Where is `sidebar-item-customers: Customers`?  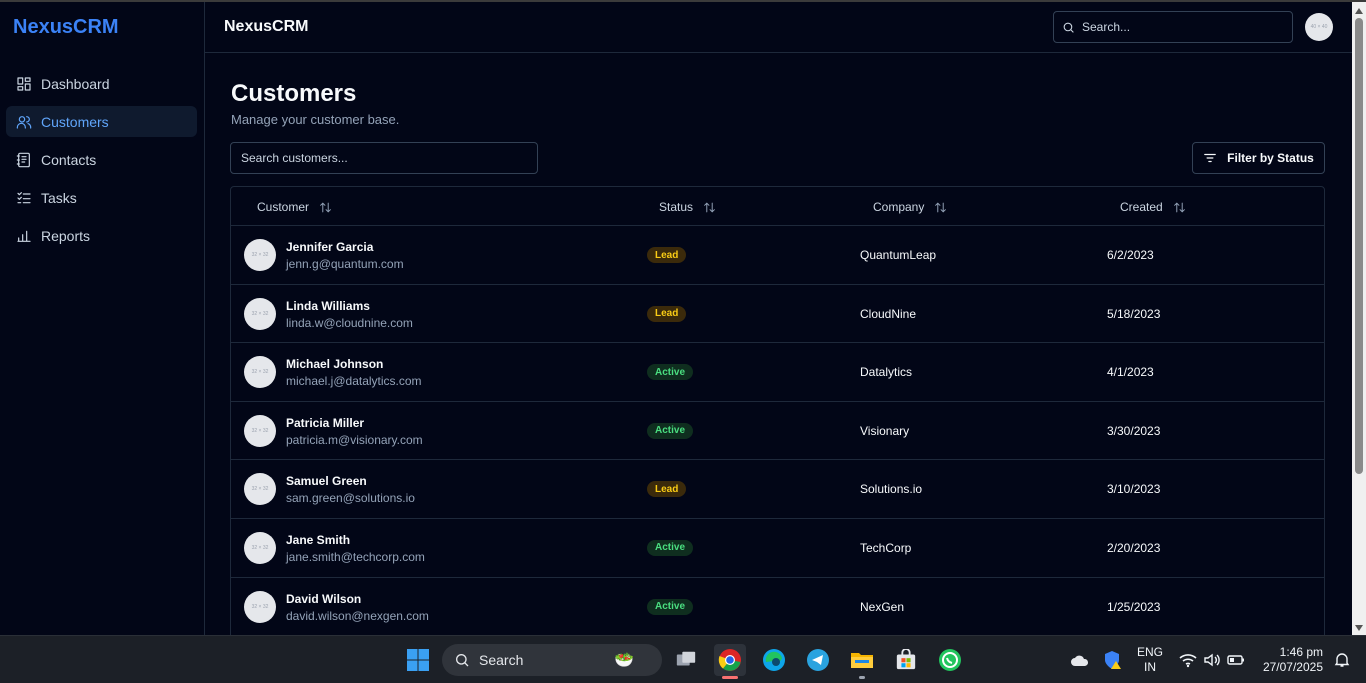 sidebar-item-customers: Customers is located at coordinates (101, 121).